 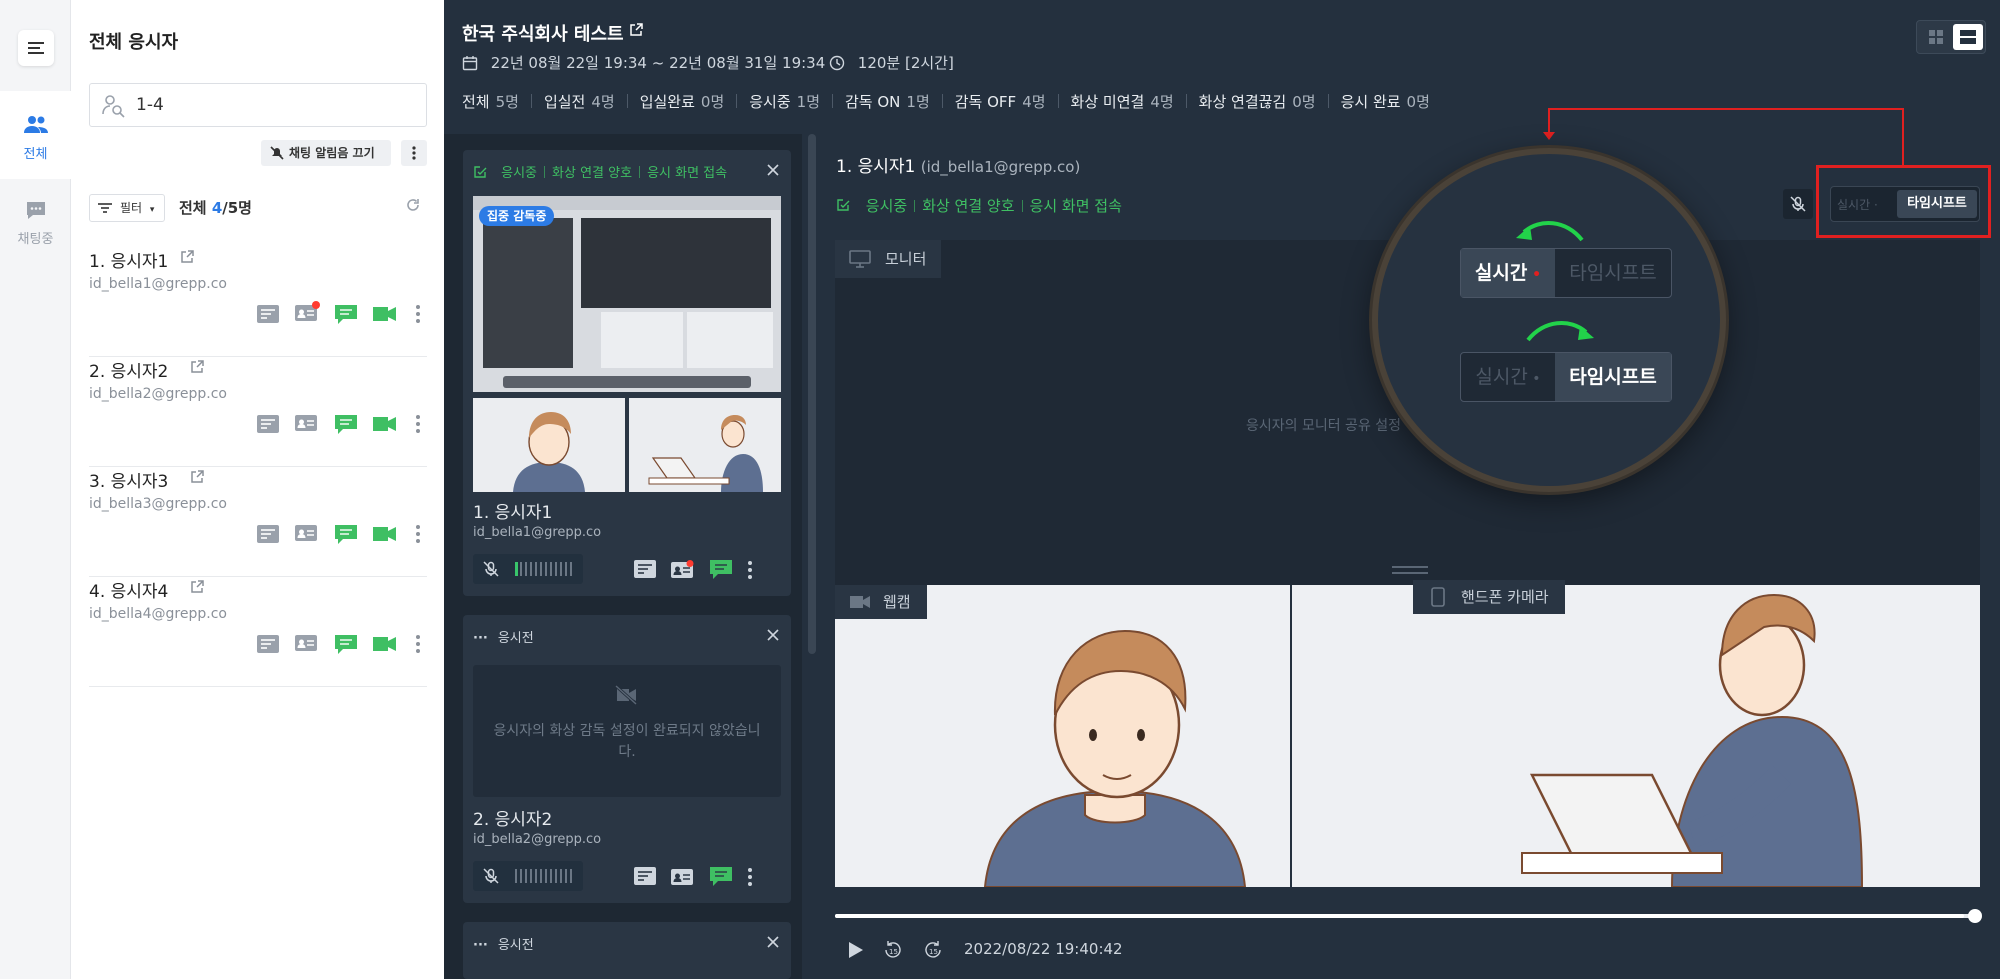 I want to click on stat-item: 화상 미연결 4명, so click(x=1122, y=101).